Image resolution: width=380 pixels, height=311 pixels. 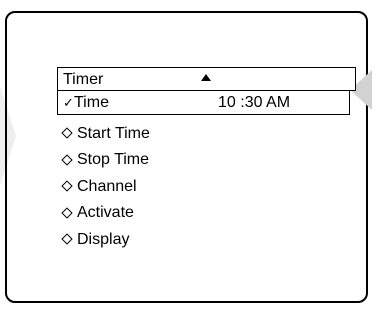 I want to click on menu-item-channel: Channel, so click(x=105, y=186).